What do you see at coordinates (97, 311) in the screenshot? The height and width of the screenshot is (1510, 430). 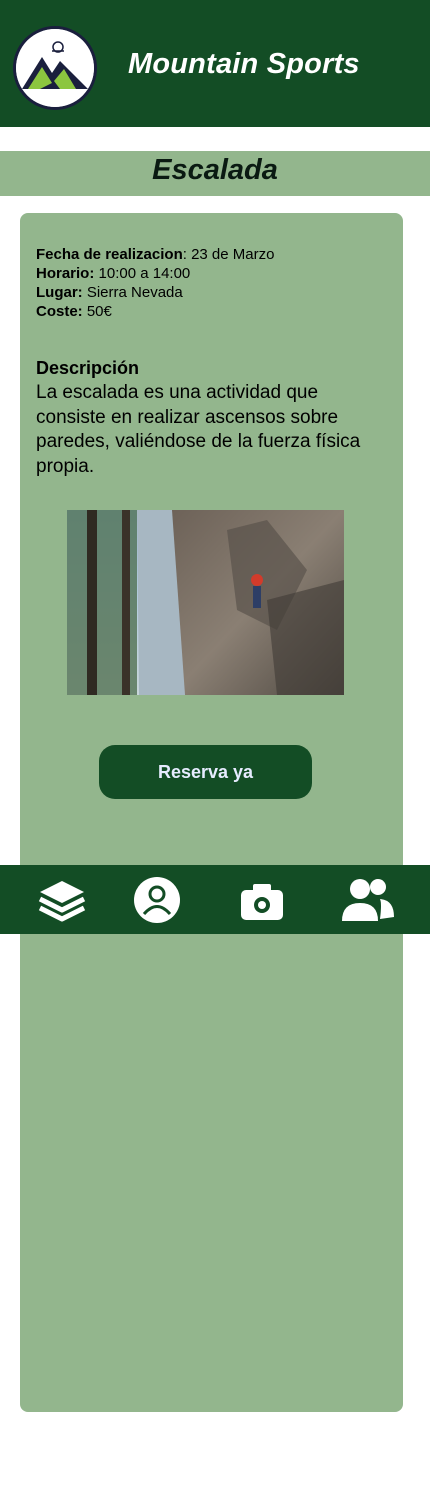 I see `cost-value: 50€` at bounding box center [97, 311].